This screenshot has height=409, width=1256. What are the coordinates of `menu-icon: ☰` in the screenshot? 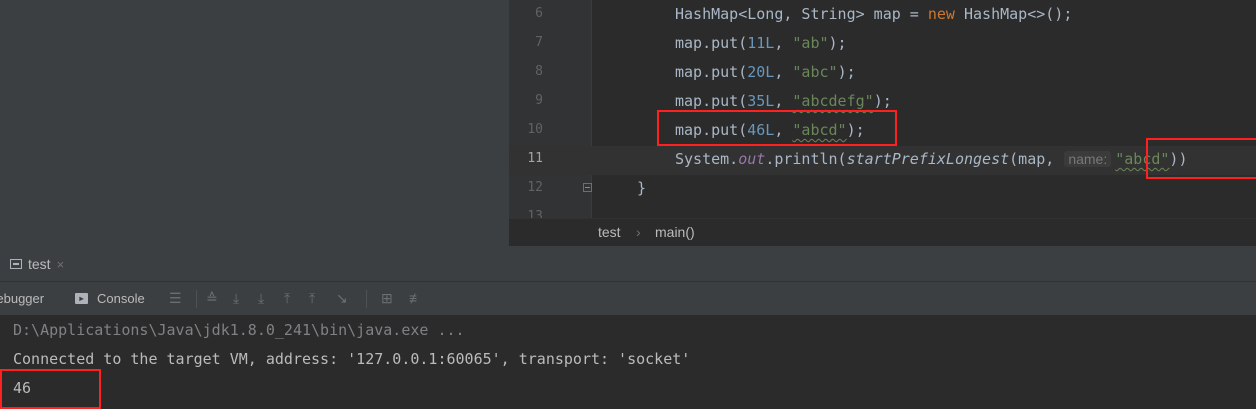 It's located at (175, 298).